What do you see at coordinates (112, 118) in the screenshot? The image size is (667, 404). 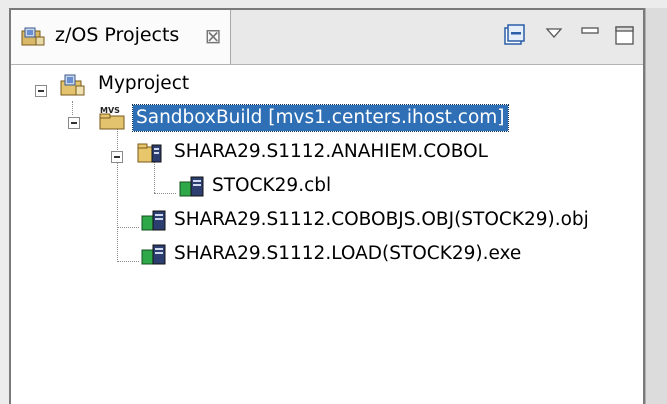 I see `mvs-subproject-icon: MVS` at bounding box center [112, 118].